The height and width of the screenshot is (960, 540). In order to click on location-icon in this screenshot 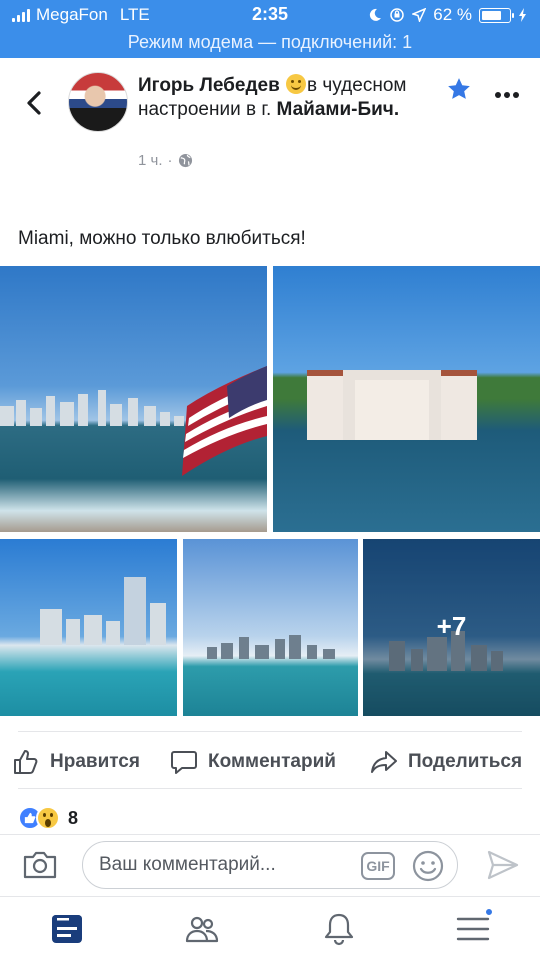, I will do `click(419, 15)`.